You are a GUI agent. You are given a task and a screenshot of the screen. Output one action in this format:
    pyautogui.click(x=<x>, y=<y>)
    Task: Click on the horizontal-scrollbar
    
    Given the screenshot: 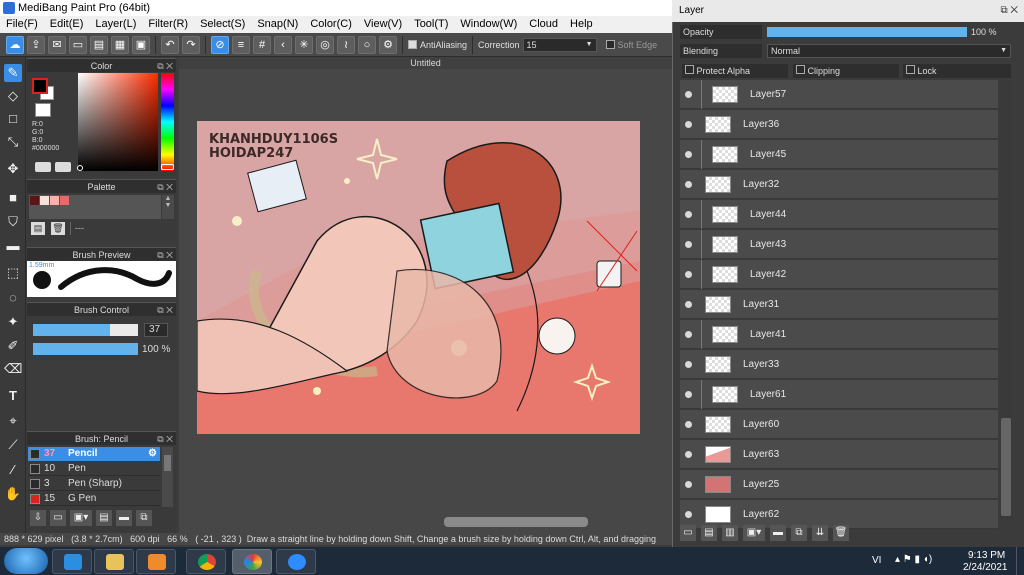 What is the action you would take?
    pyautogui.click(x=516, y=522)
    